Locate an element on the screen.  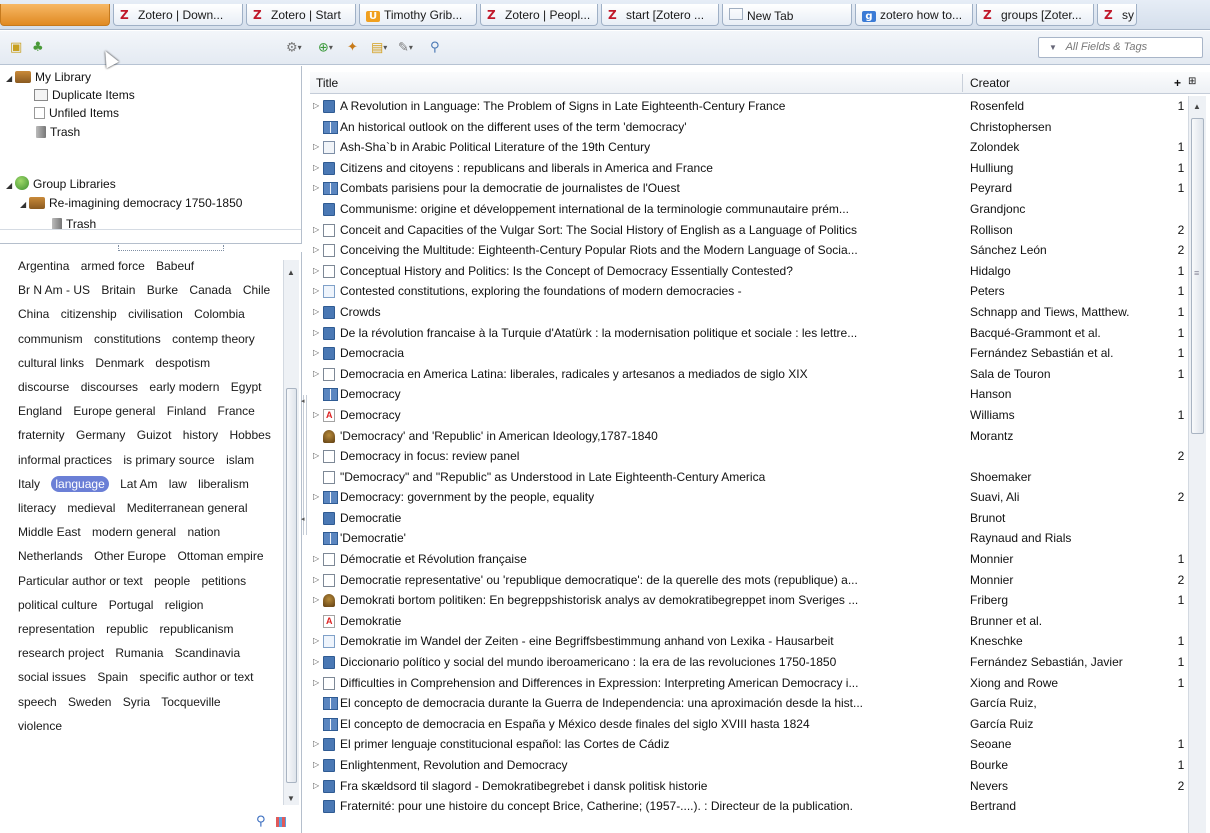
tag-item: religion is located at coordinates (184, 605).